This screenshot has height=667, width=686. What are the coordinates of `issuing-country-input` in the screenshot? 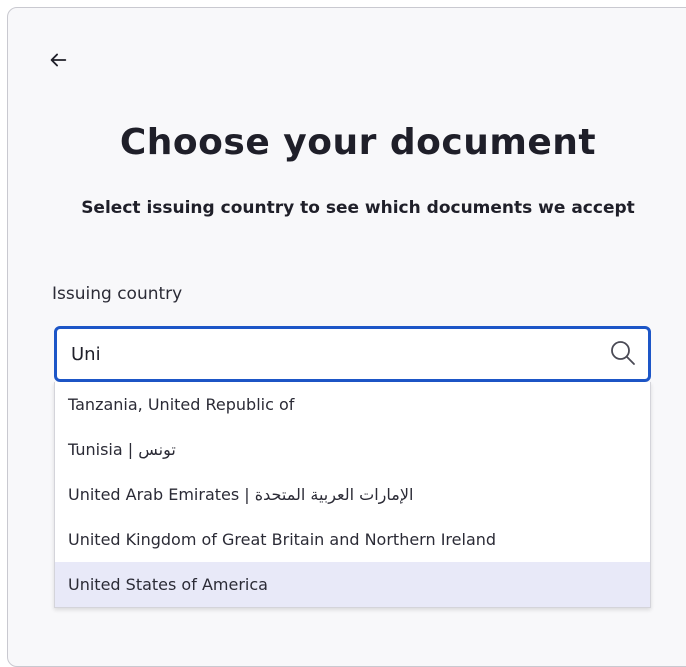 It's located at (327, 354).